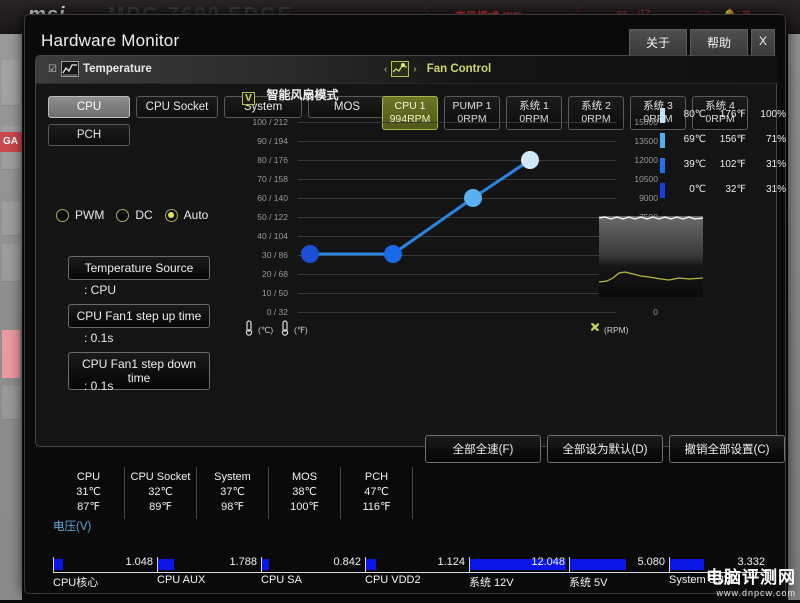 This screenshot has height=603, width=800. I want to click on y-tick-left: 100 / 212, so click(270, 122).